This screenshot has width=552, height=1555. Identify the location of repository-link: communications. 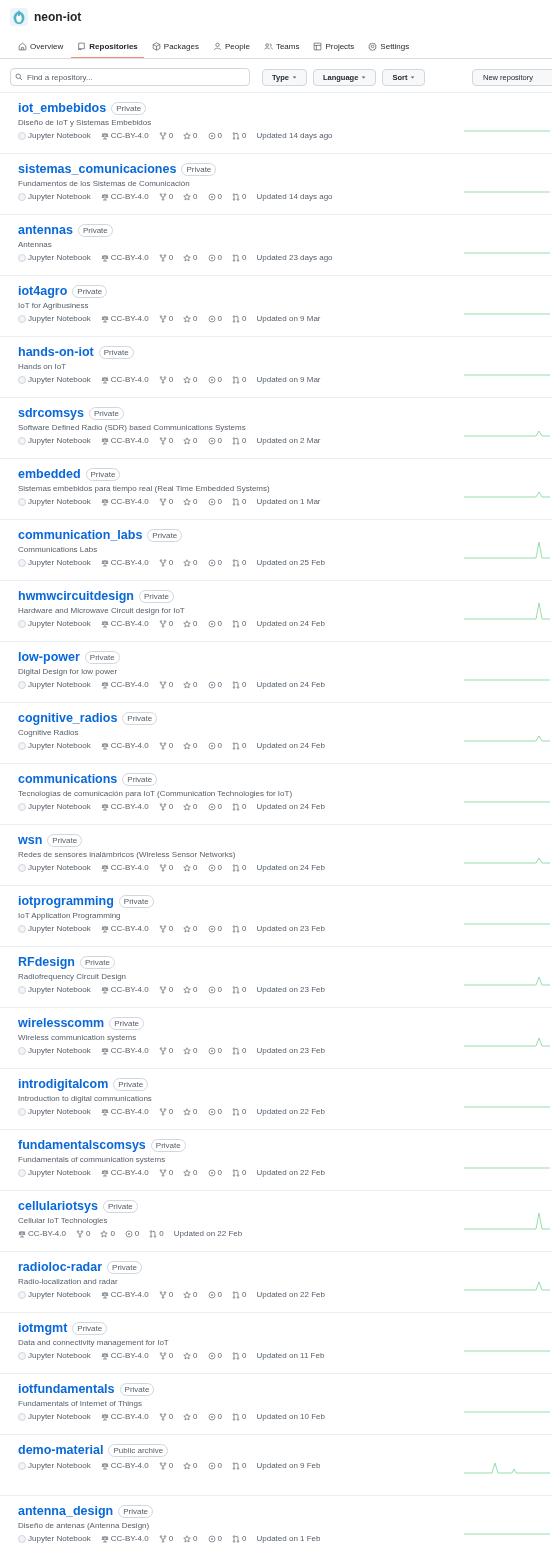
(68, 779).